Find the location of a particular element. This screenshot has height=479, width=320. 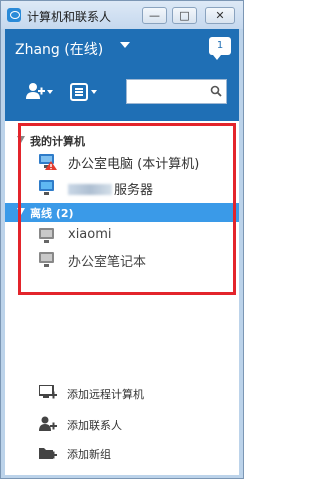

add-computer-icon is located at coordinates (48, 392).